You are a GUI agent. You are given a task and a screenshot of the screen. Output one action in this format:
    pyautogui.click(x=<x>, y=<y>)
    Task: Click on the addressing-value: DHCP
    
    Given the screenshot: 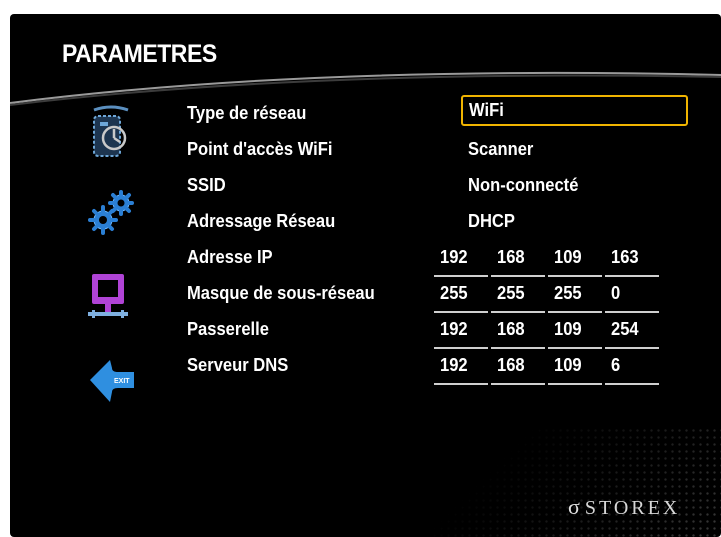 What is the action you would take?
    pyautogui.click(x=491, y=221)
    